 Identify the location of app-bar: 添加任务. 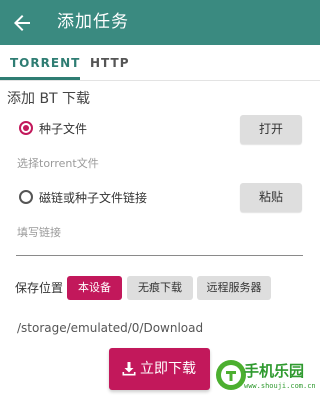
(160, 22).